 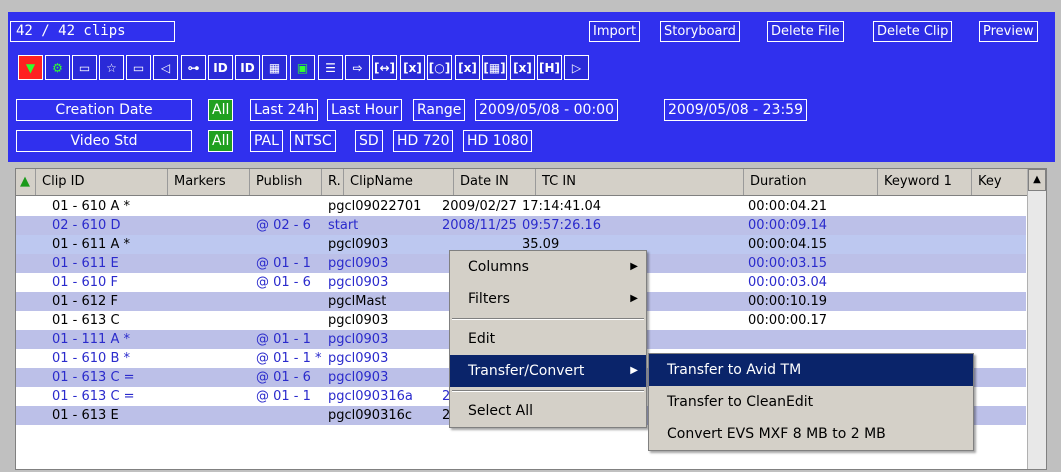 What do you see at coordinates (548, 371) in the screenshot?
I see `menu-item-transfer-convert: Transfer/Convert ▶` at bounding box center [548, 371].